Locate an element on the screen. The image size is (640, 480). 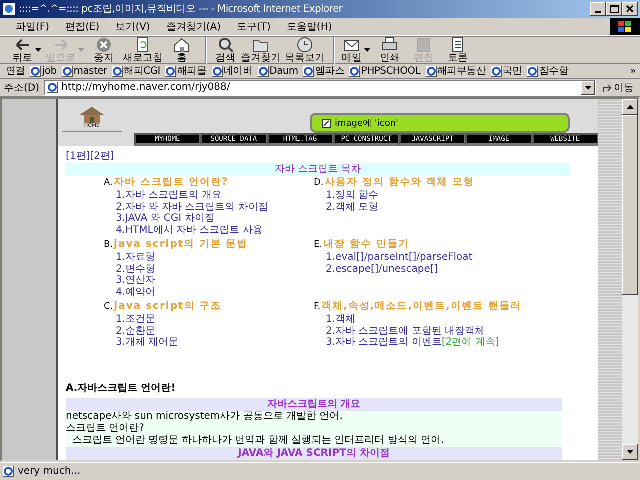
body-text: 스크립트 언어란 명령문 하나하나가 번역과 함께 실행되는 인터프리터 방식의 언어. is located at coordinates (258, 440).